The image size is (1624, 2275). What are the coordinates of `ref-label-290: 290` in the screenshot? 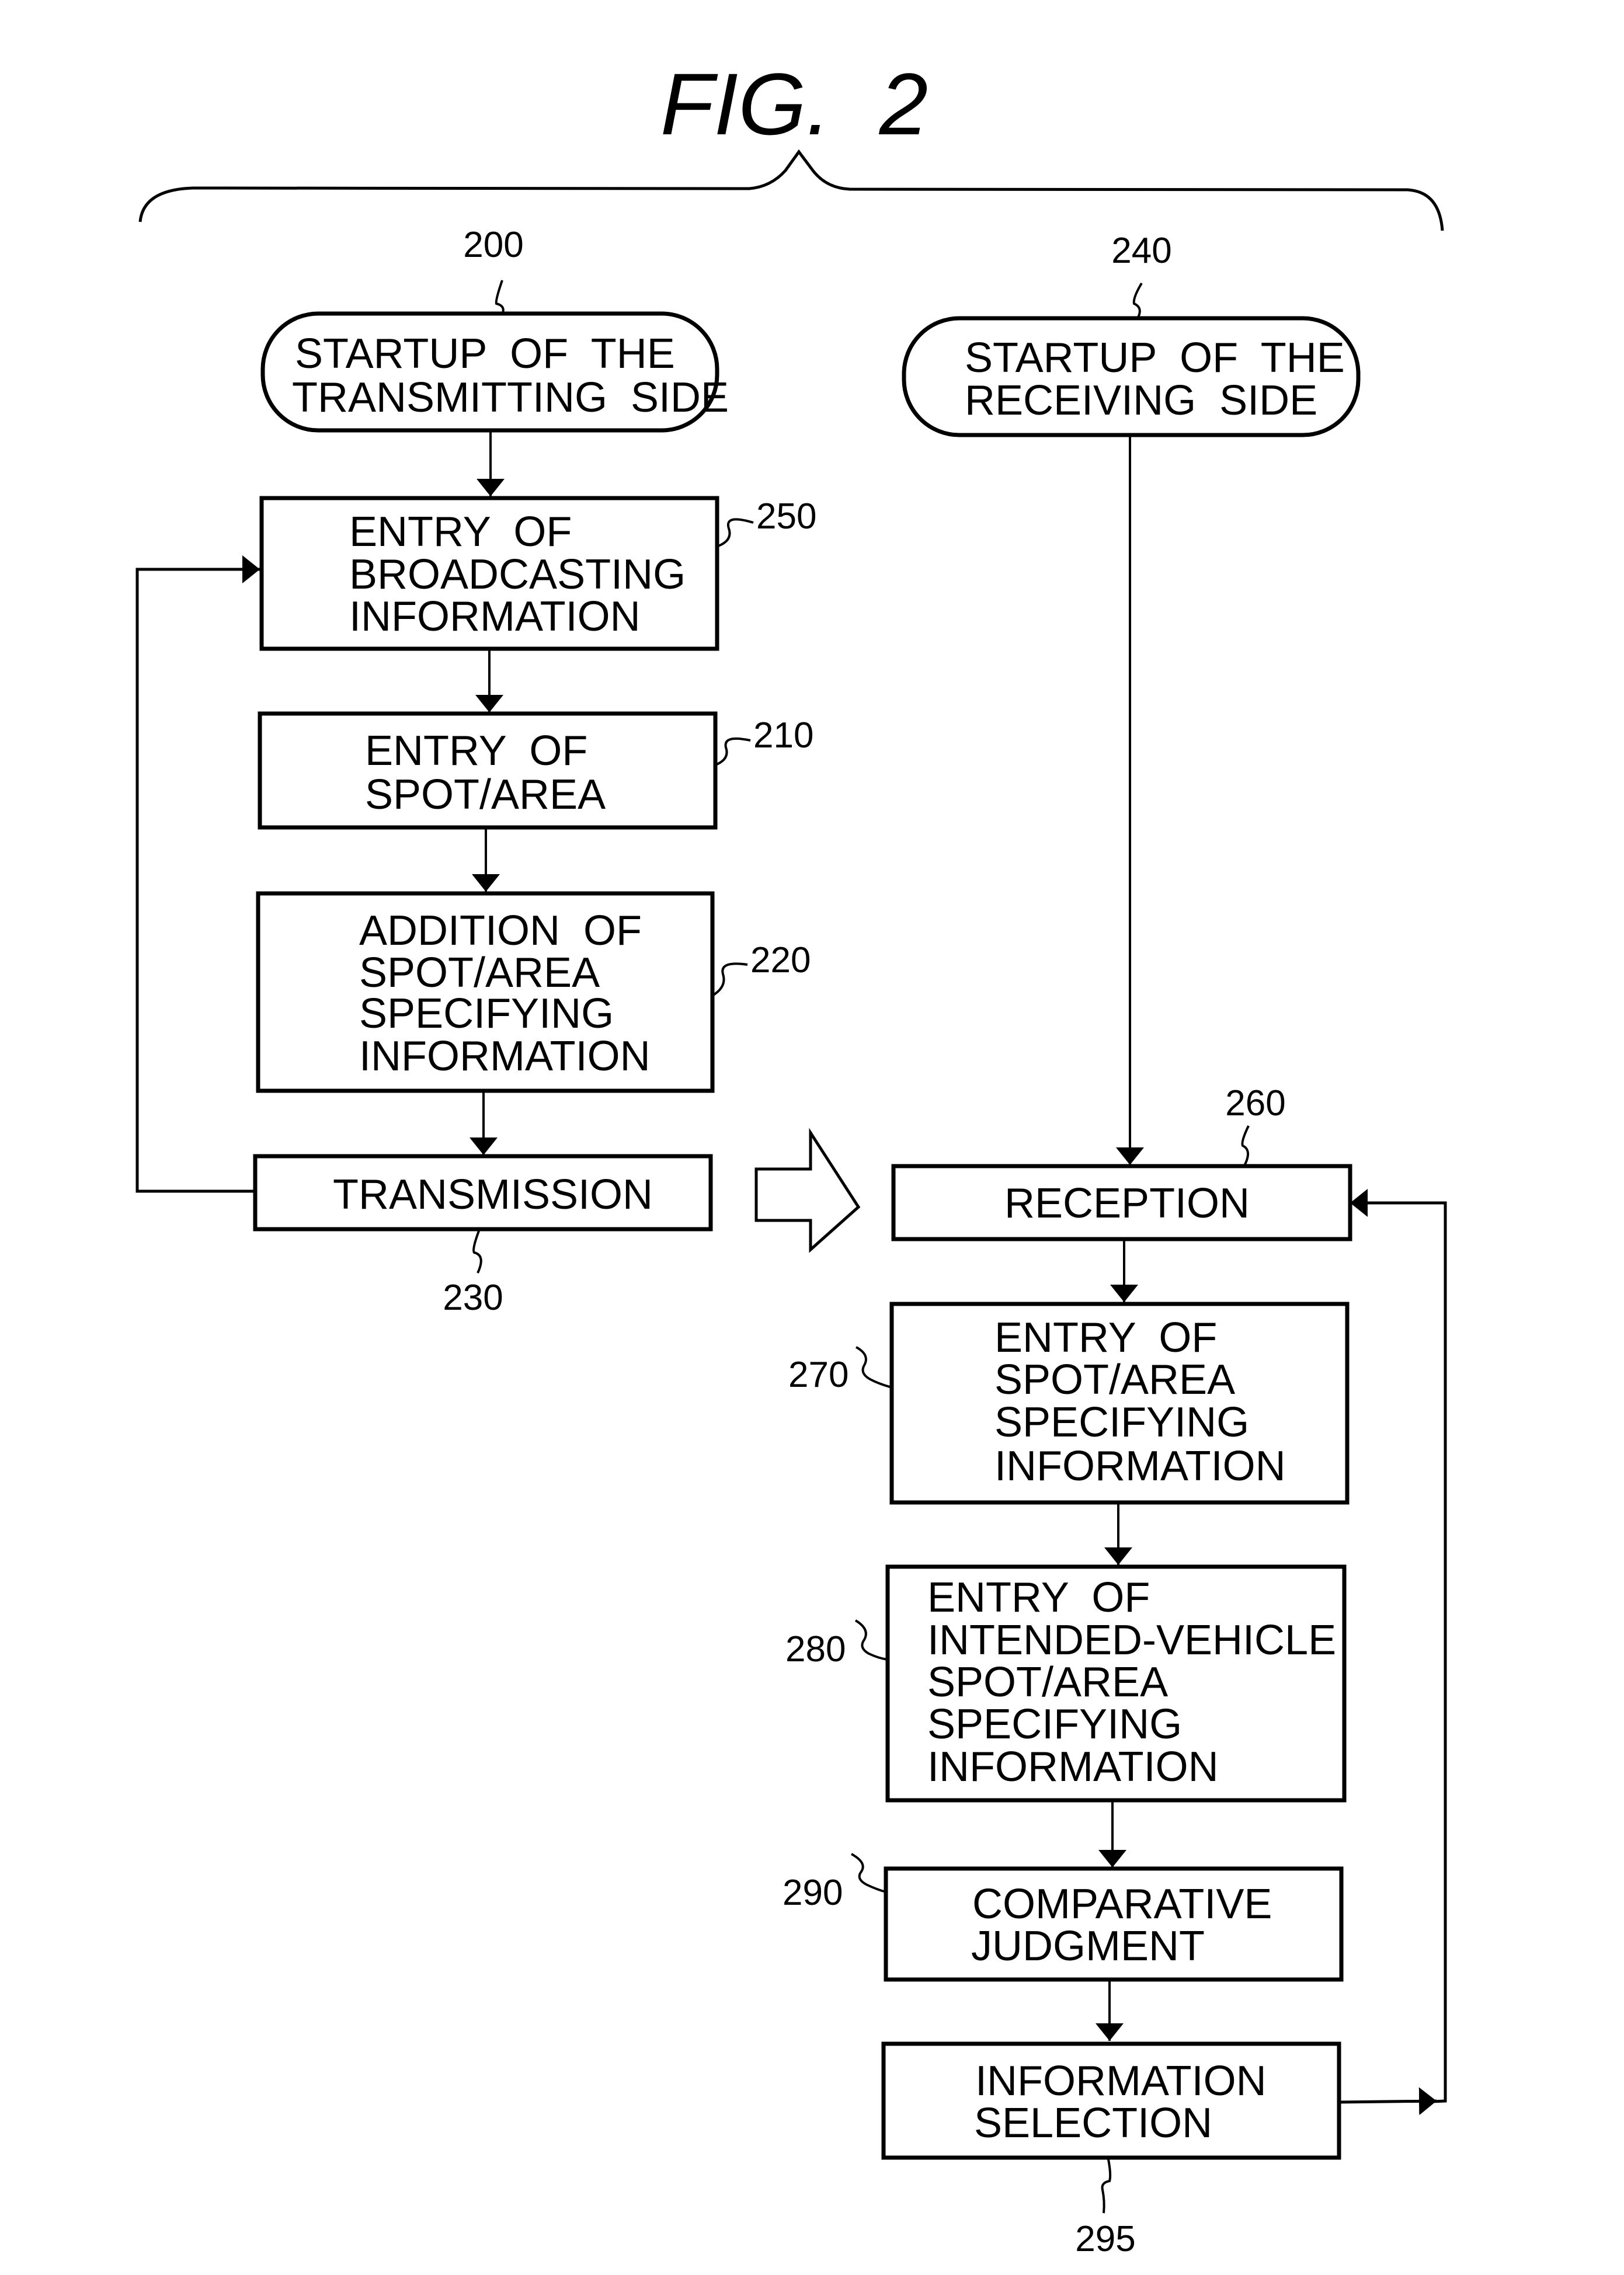 It's located at (813, 1893).